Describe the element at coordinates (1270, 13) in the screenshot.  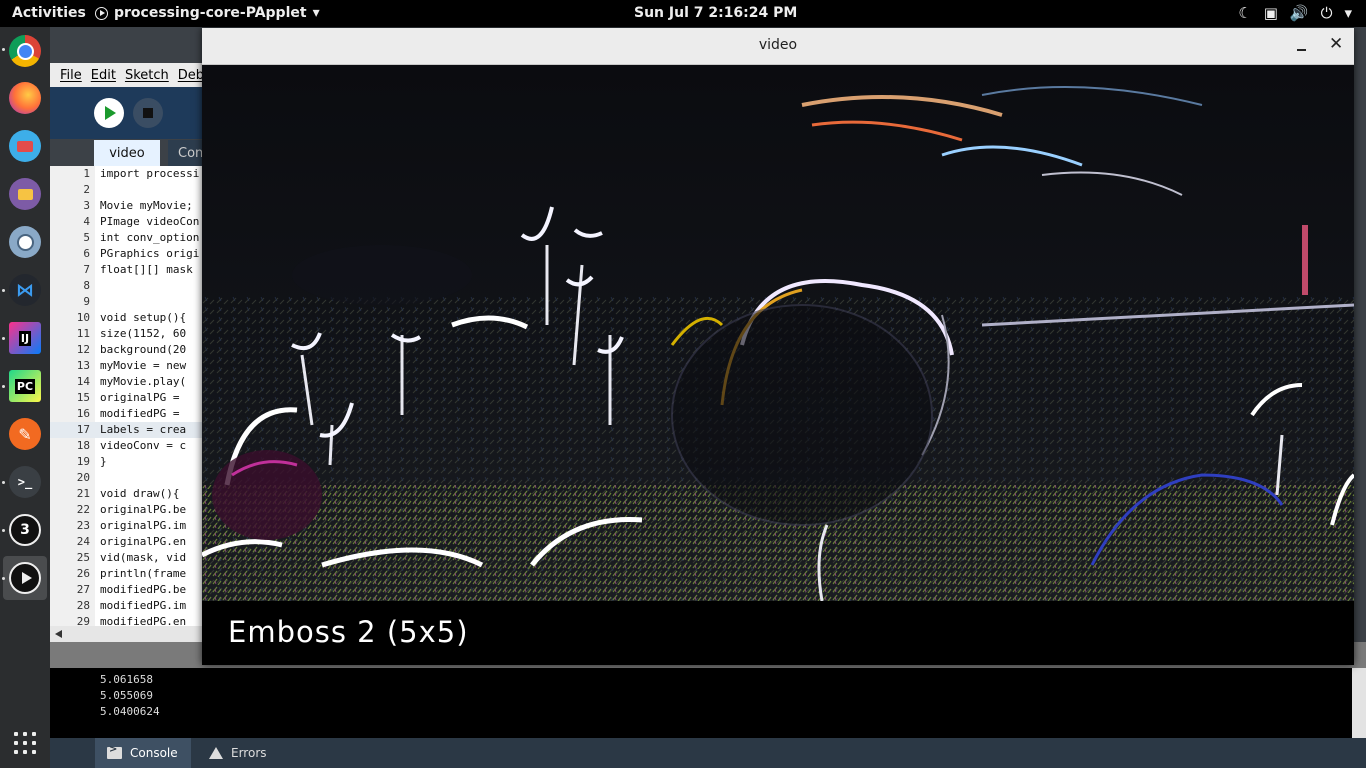
I see `screen-icon: ▣` at that location.